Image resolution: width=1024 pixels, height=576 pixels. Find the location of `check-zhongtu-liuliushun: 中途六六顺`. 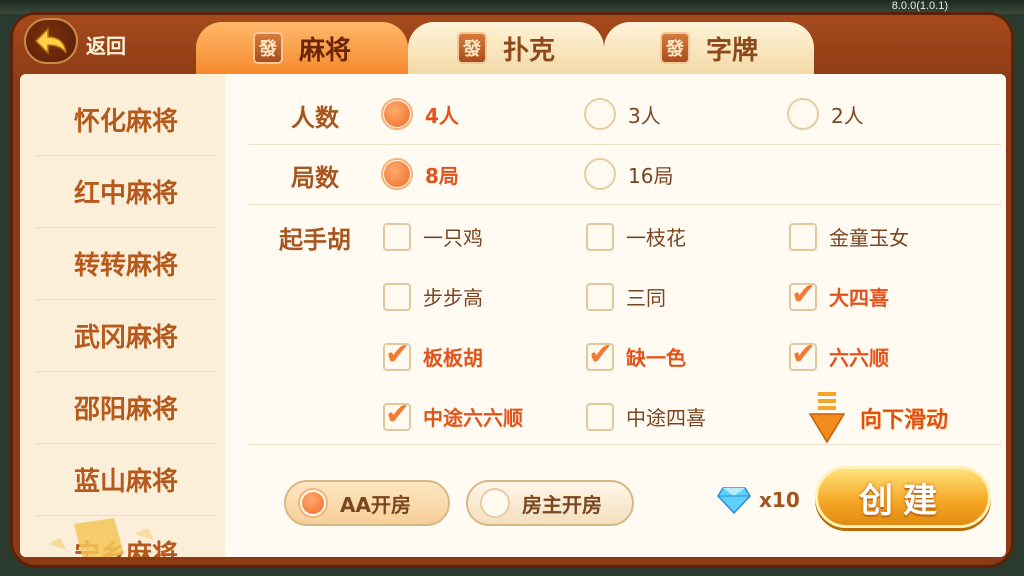

check-zhongtu-liuliushun: 中途六六顺 is located at coordinates (453, 414).